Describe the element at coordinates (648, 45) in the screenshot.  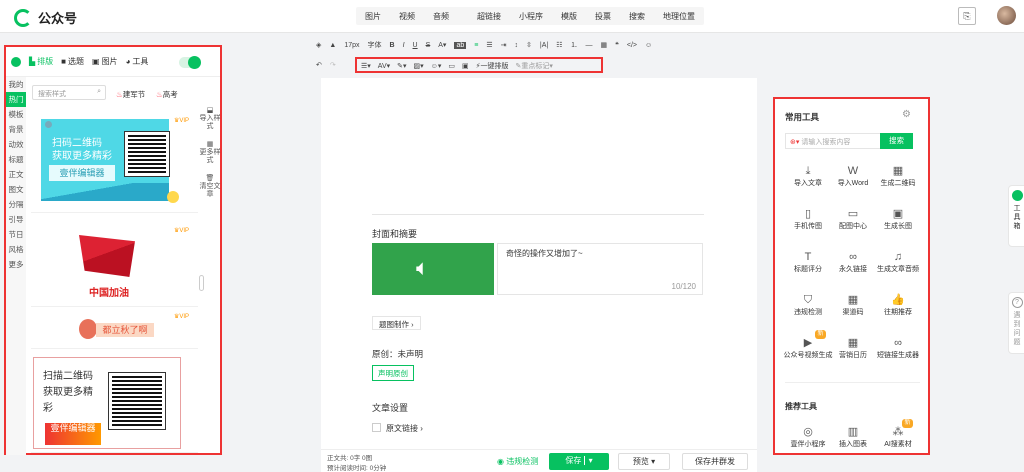
I see `emoji-icon: ☺` at that location.